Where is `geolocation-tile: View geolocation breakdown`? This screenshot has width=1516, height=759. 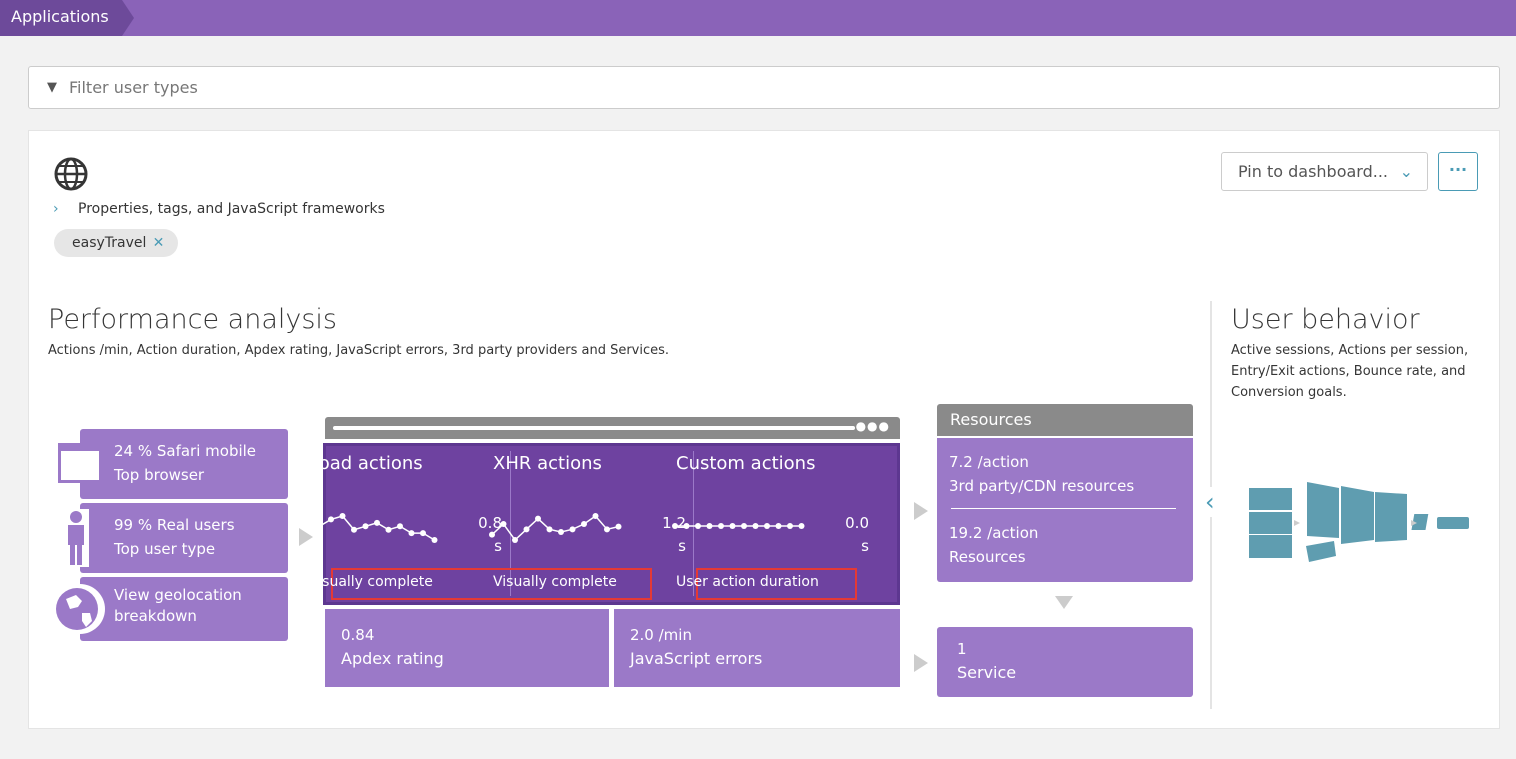 geolocation-tile: View geolocation breakdown is located at coordinates (184, 609).